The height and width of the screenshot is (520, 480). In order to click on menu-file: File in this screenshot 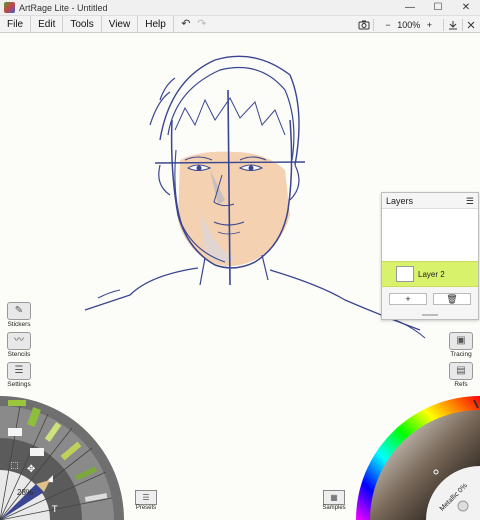, I will do `click(16, 24)`.